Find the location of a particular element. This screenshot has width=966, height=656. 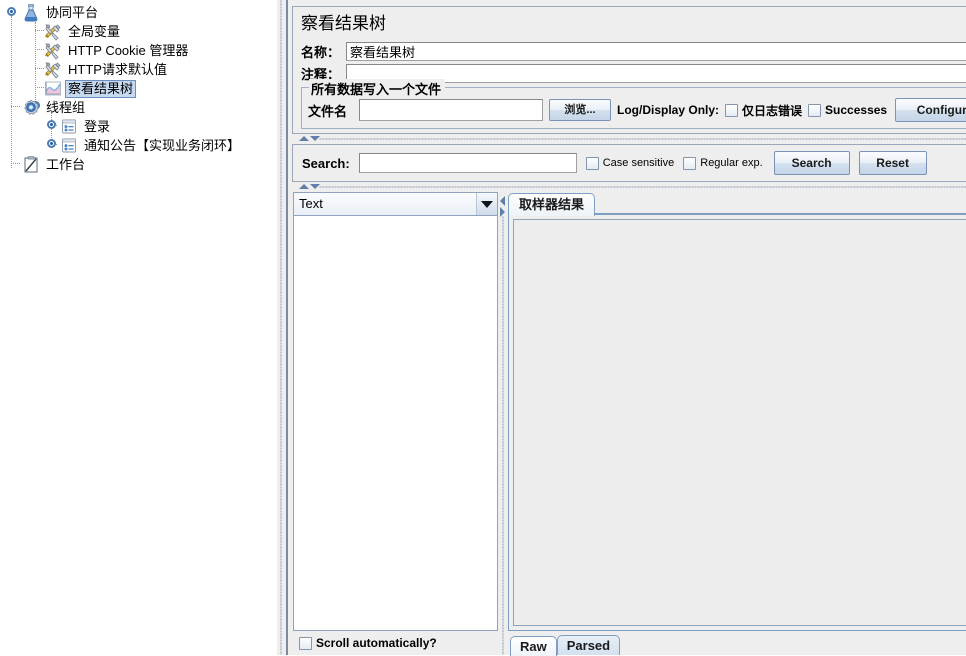

renderer-selected-value: Text is located at coordinates (311, 203).